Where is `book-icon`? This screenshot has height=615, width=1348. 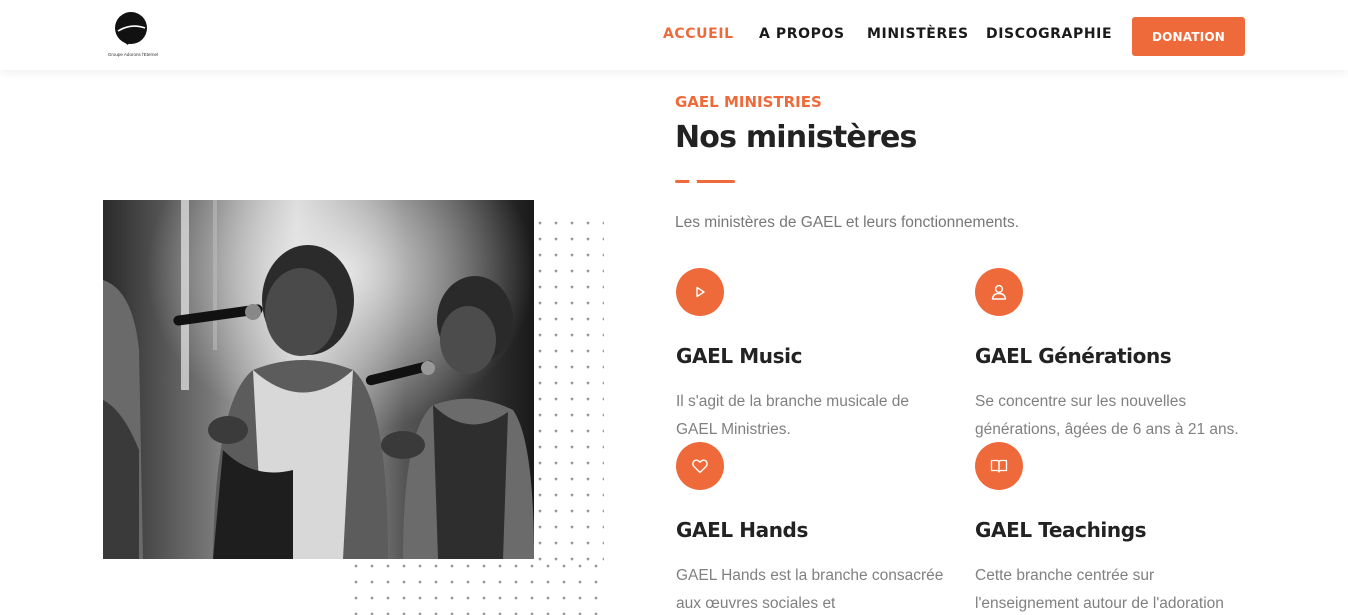 book-icon is located at coordinates (999, 466).